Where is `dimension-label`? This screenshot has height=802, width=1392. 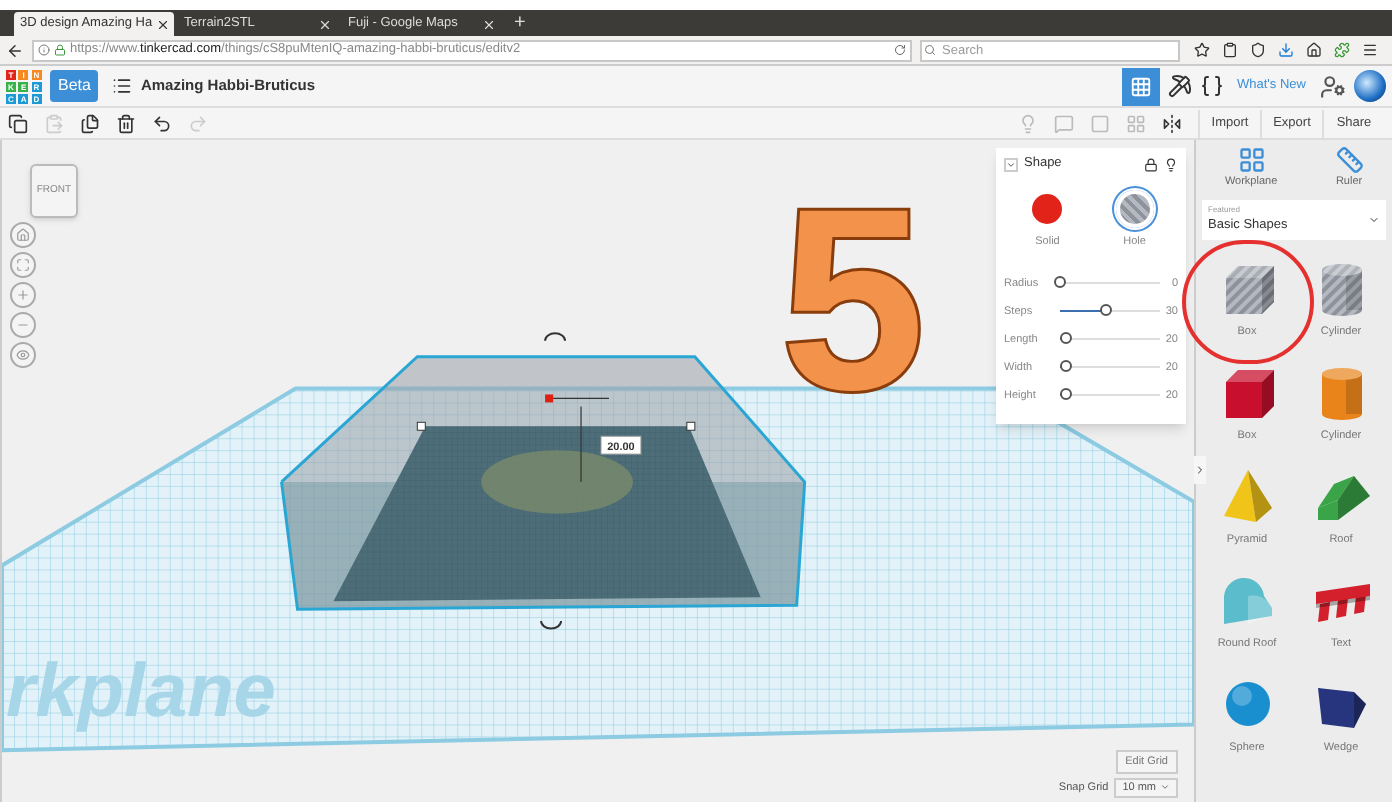
dimension-label is located at coordinates (621, 445).